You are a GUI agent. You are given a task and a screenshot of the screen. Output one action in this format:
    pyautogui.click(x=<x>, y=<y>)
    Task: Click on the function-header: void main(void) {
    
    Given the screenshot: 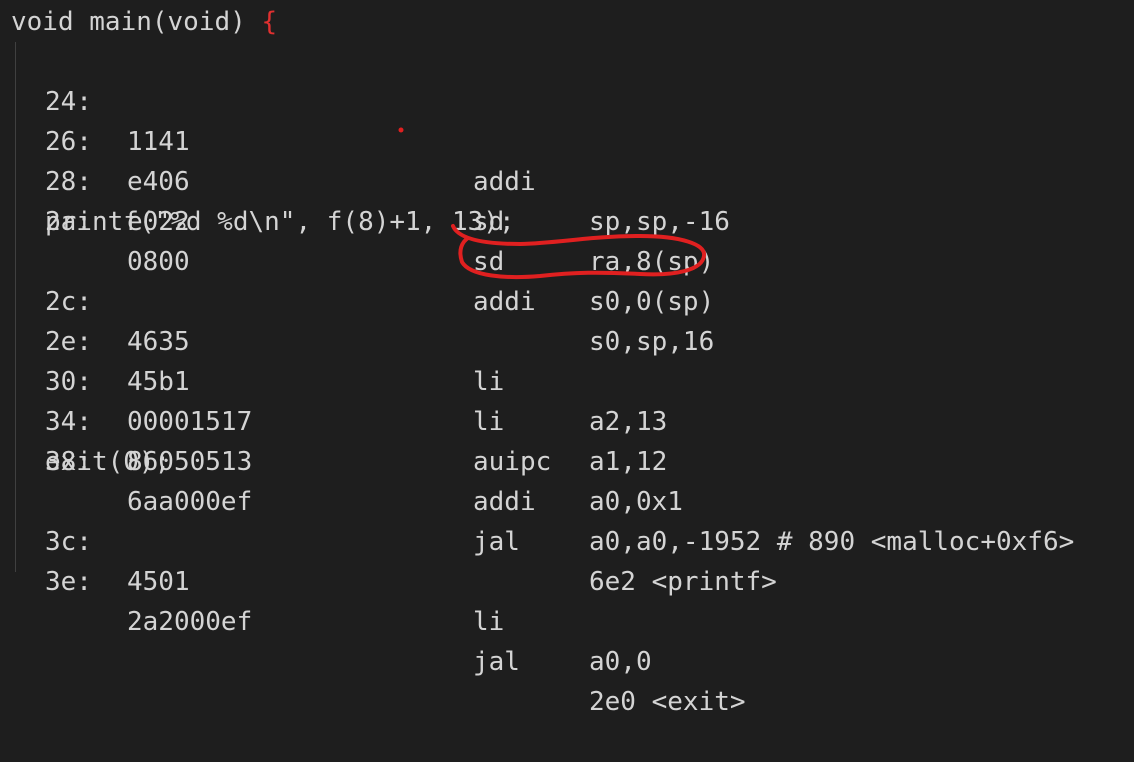 What is the action you would take?
    pyautogui.click(x=144, y=22)
    